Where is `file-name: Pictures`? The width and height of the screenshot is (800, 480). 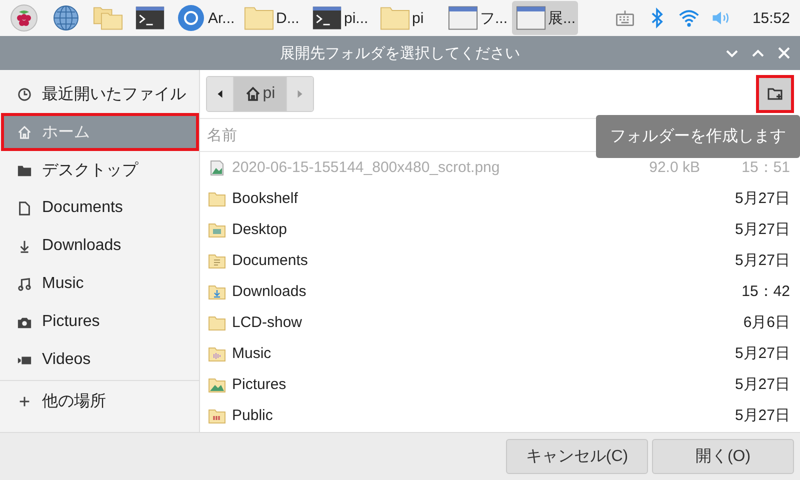 file-name: Pictures is located at coordinates (260, 384).